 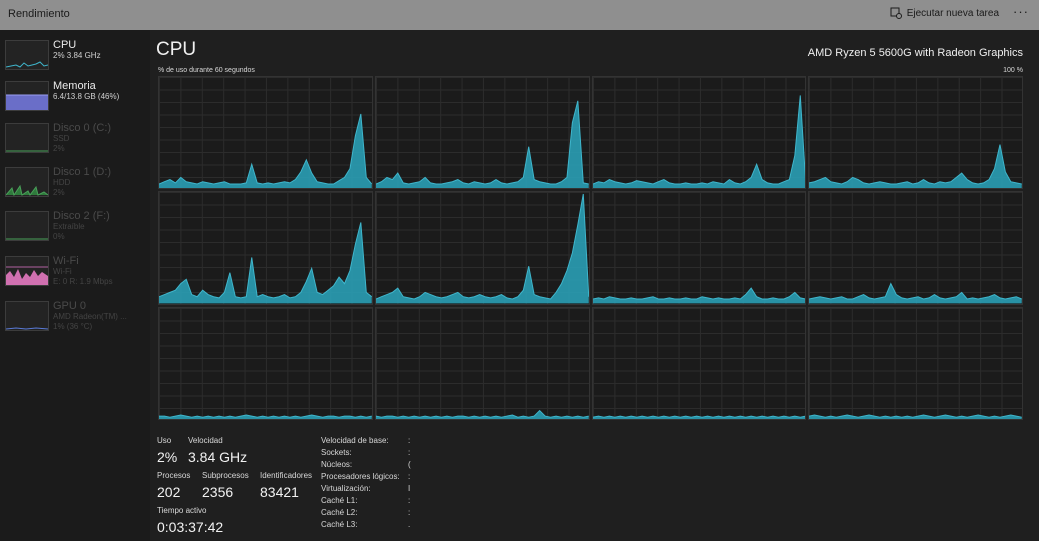 I want to click on sidebar-item-detail: E: 0 R: 1.9 Mbps, so click(x=83, y=281).